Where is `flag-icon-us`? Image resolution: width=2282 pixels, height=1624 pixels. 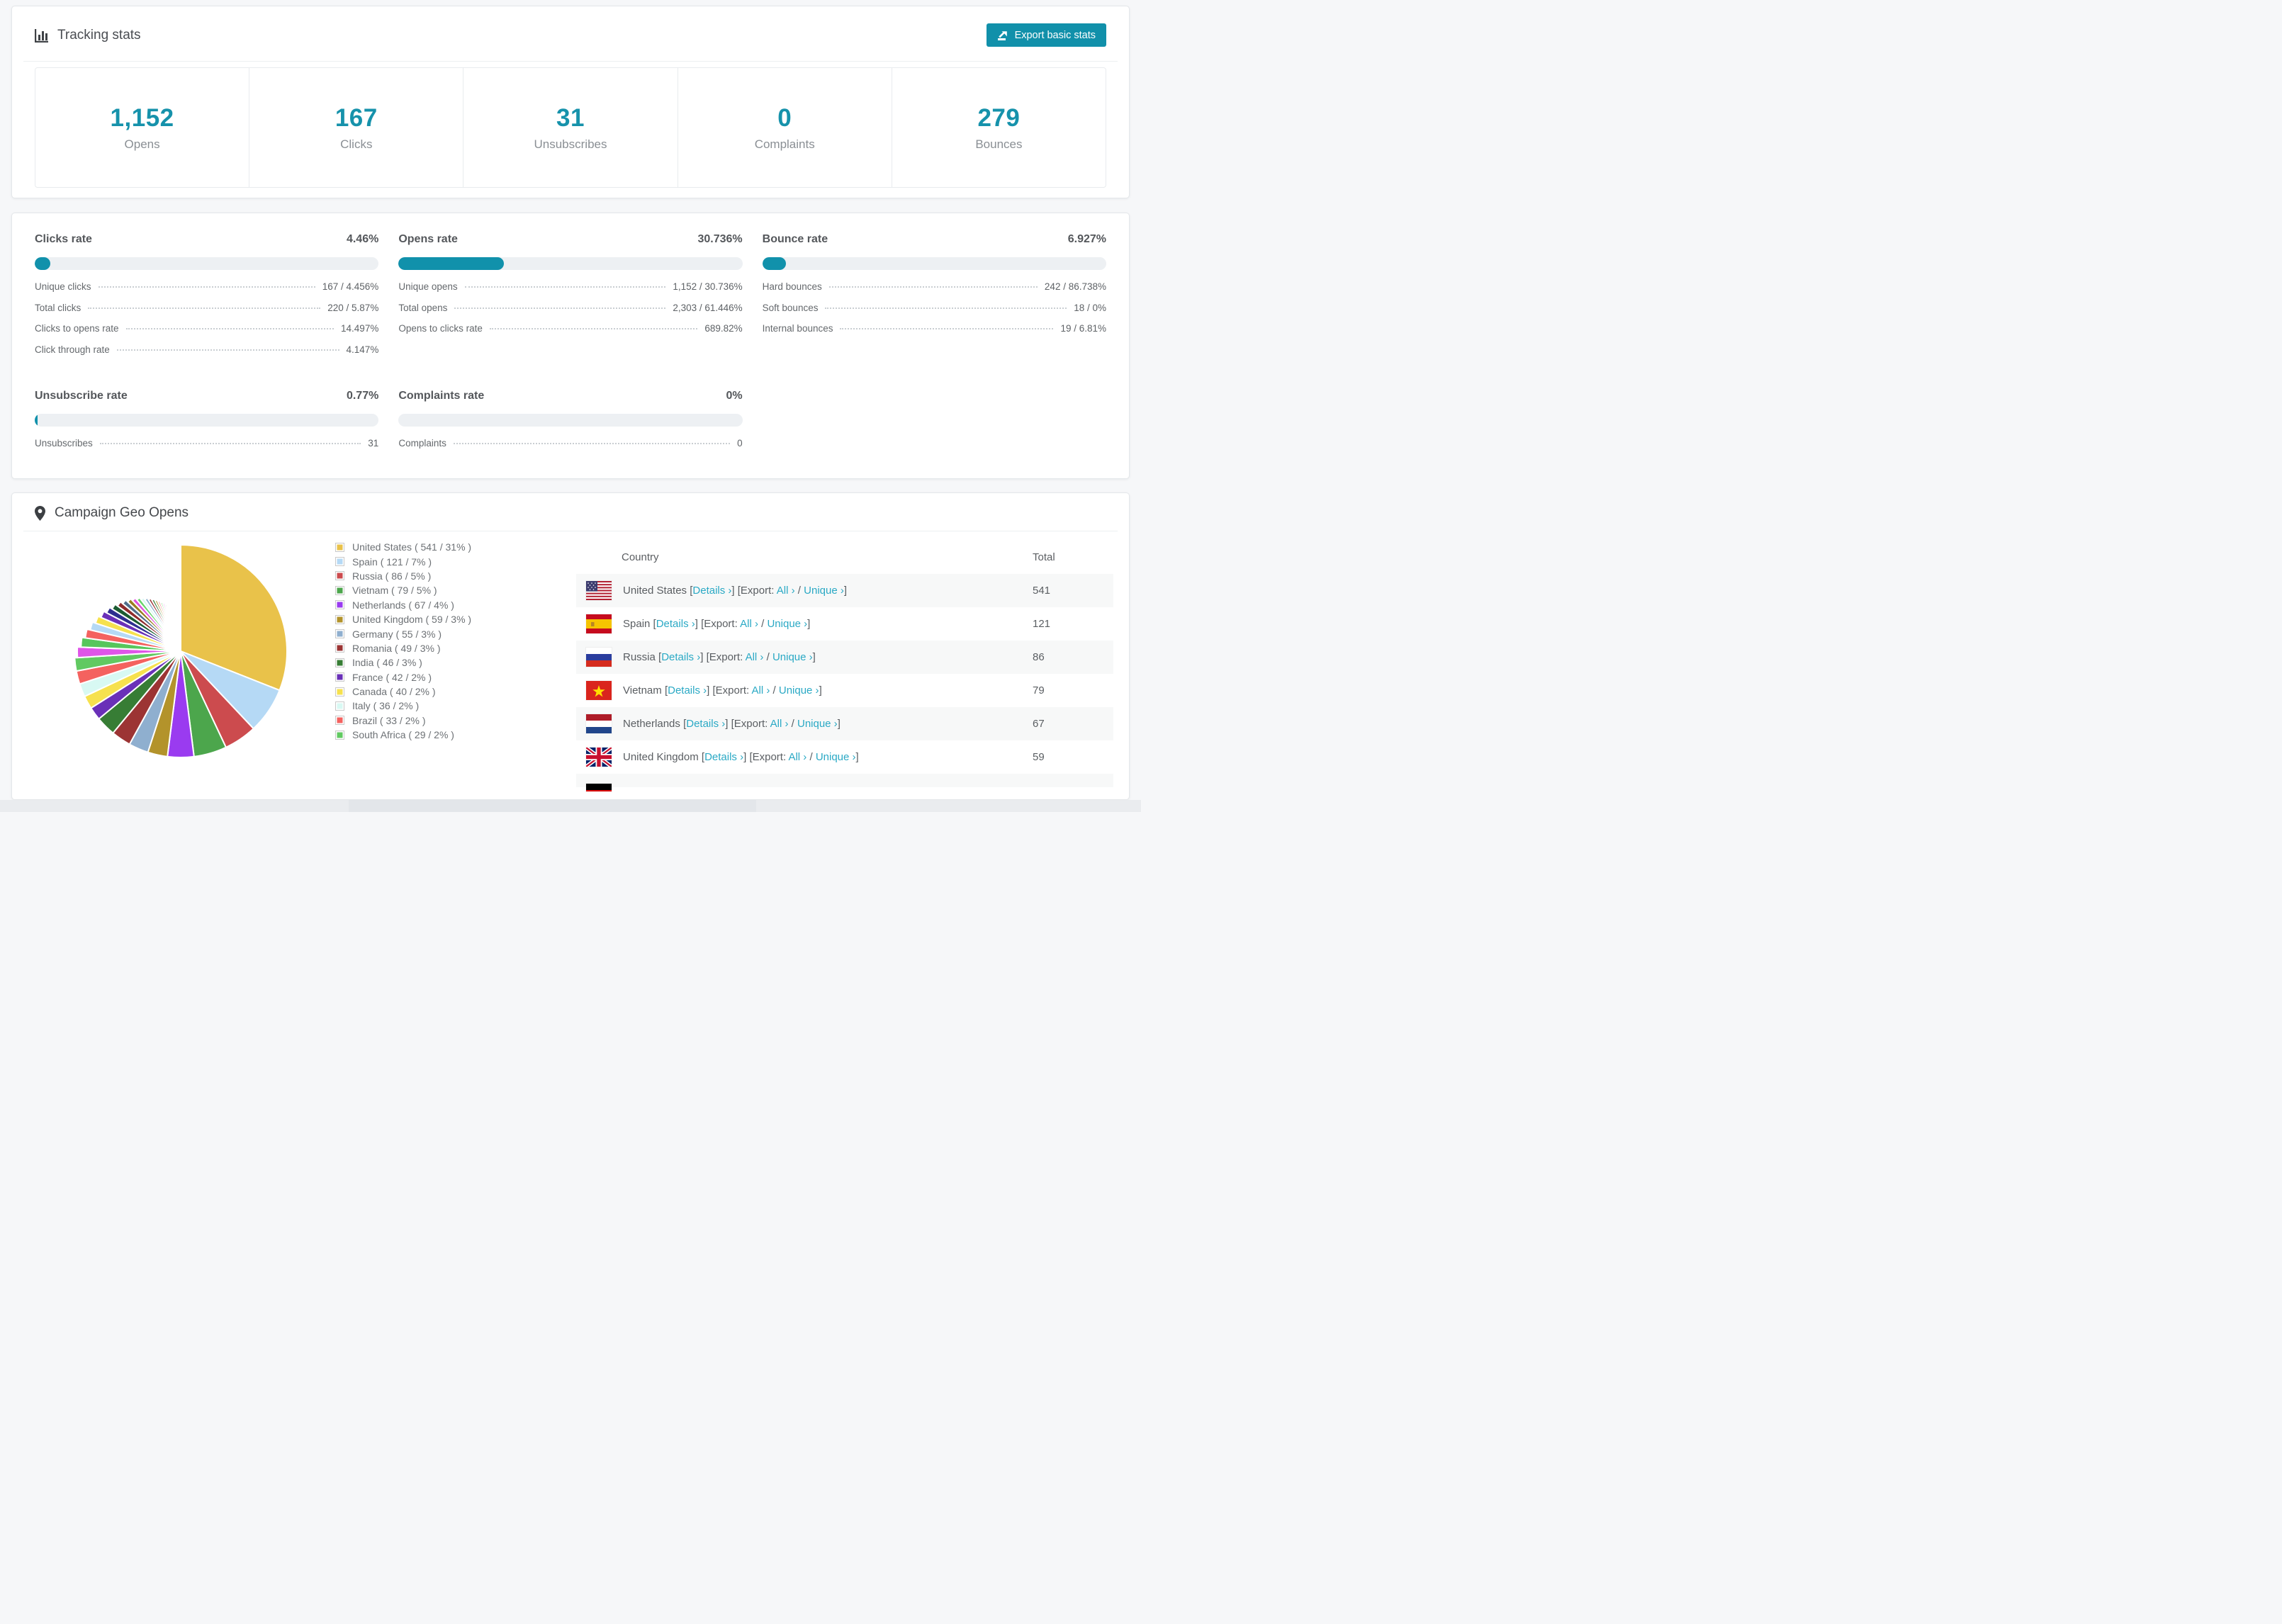 flag-icon-us is located at coordinates (599, 591).